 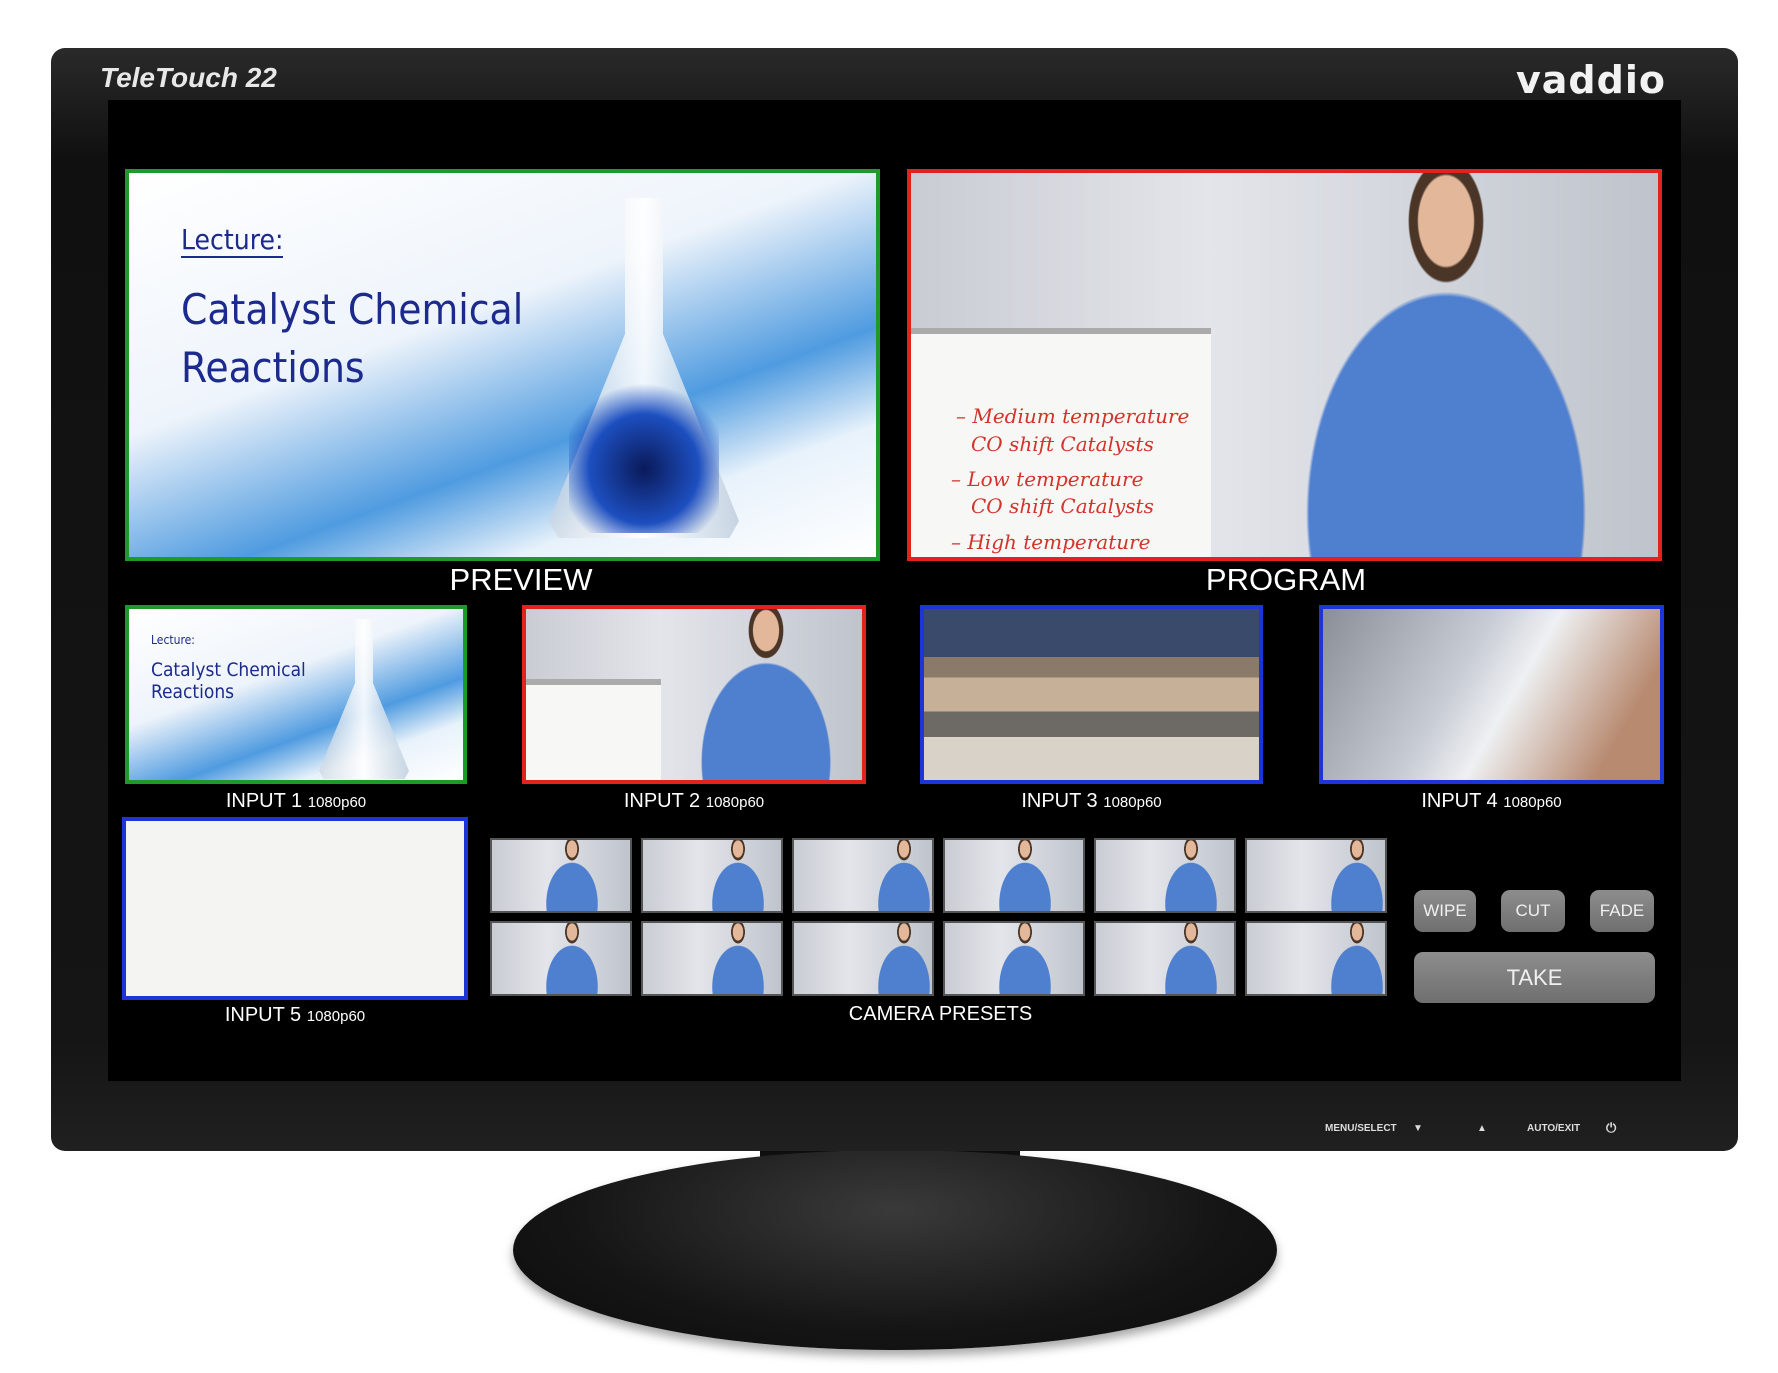 I want to click on input-2-label: INPUT 2 1080p60, so click(x=694, y=801).